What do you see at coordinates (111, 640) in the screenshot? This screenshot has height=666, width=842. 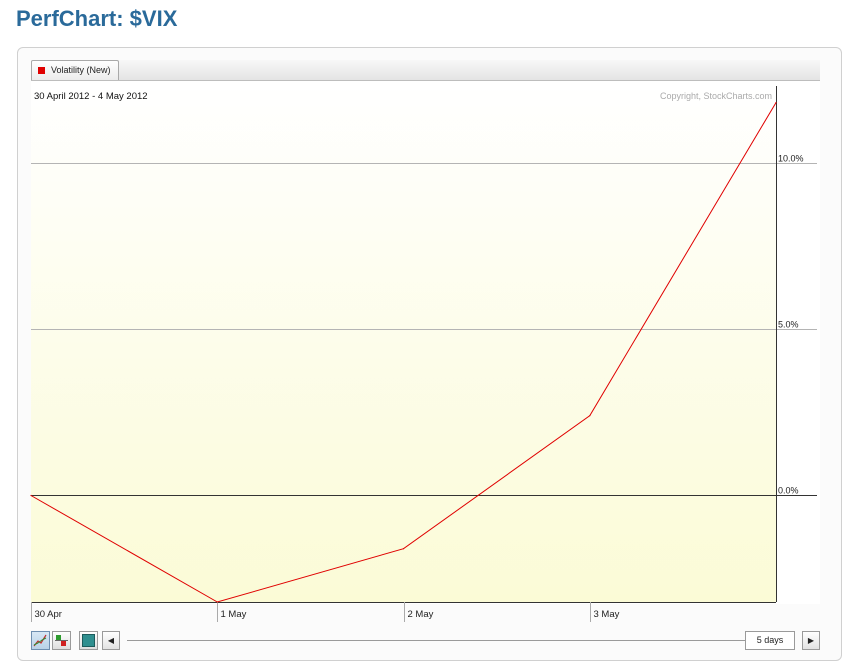 I see `scroll-left-button: ◀` at bounding box center [111, 640].